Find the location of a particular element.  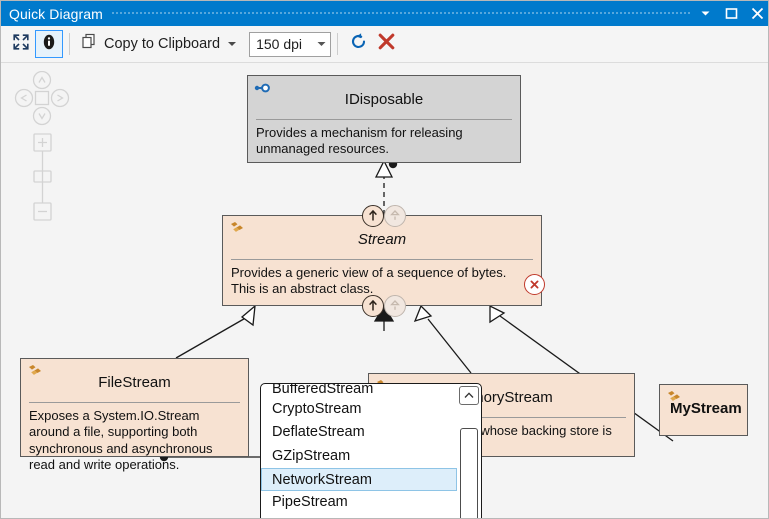

info-icon is located at coordinates (49, 44).